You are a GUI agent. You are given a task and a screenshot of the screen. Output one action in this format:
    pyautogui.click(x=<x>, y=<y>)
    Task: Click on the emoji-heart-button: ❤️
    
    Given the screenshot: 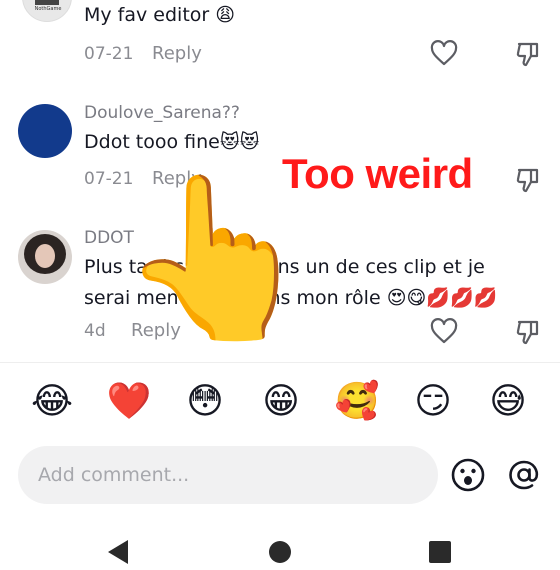 What is the action you would take?
    pyautogui.click(x=129, y=402)
    